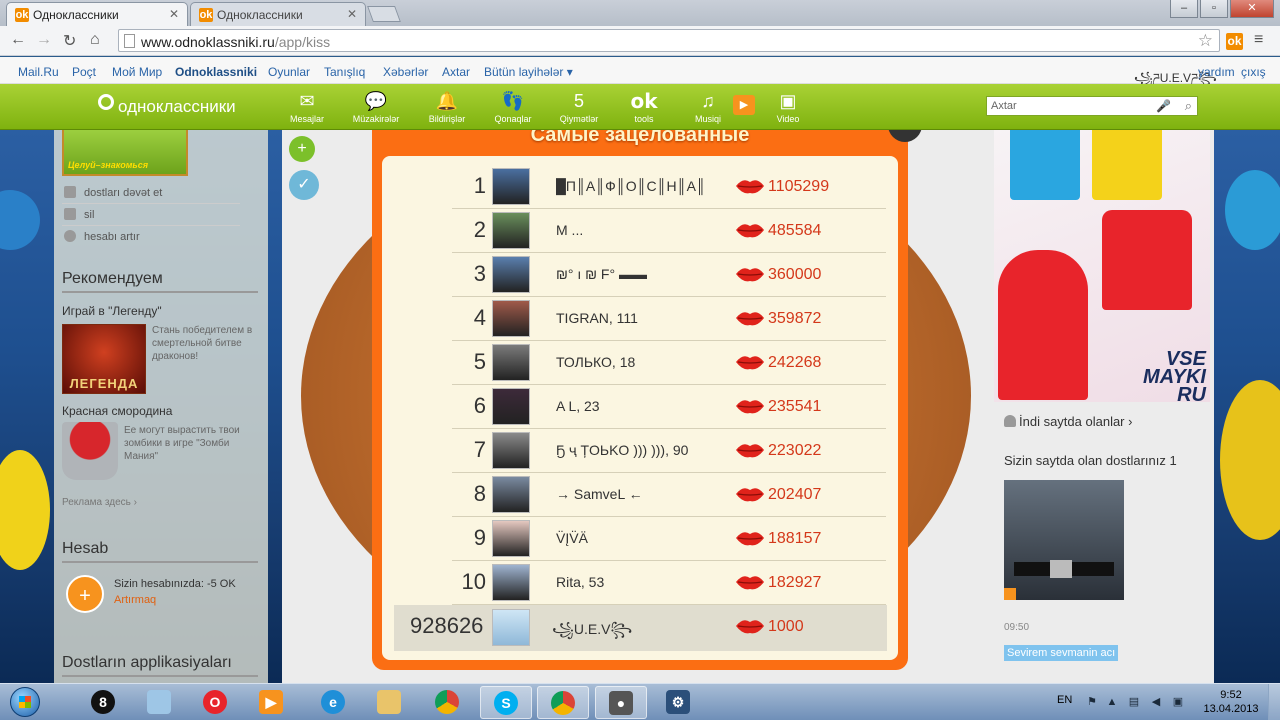 The image size is (1280, 720). What do you see at coordinates (216, 72) in the screenshot?
I see `portal-link-odnoklassniki: Odnoklassniki` at bounding box center [216, 72].